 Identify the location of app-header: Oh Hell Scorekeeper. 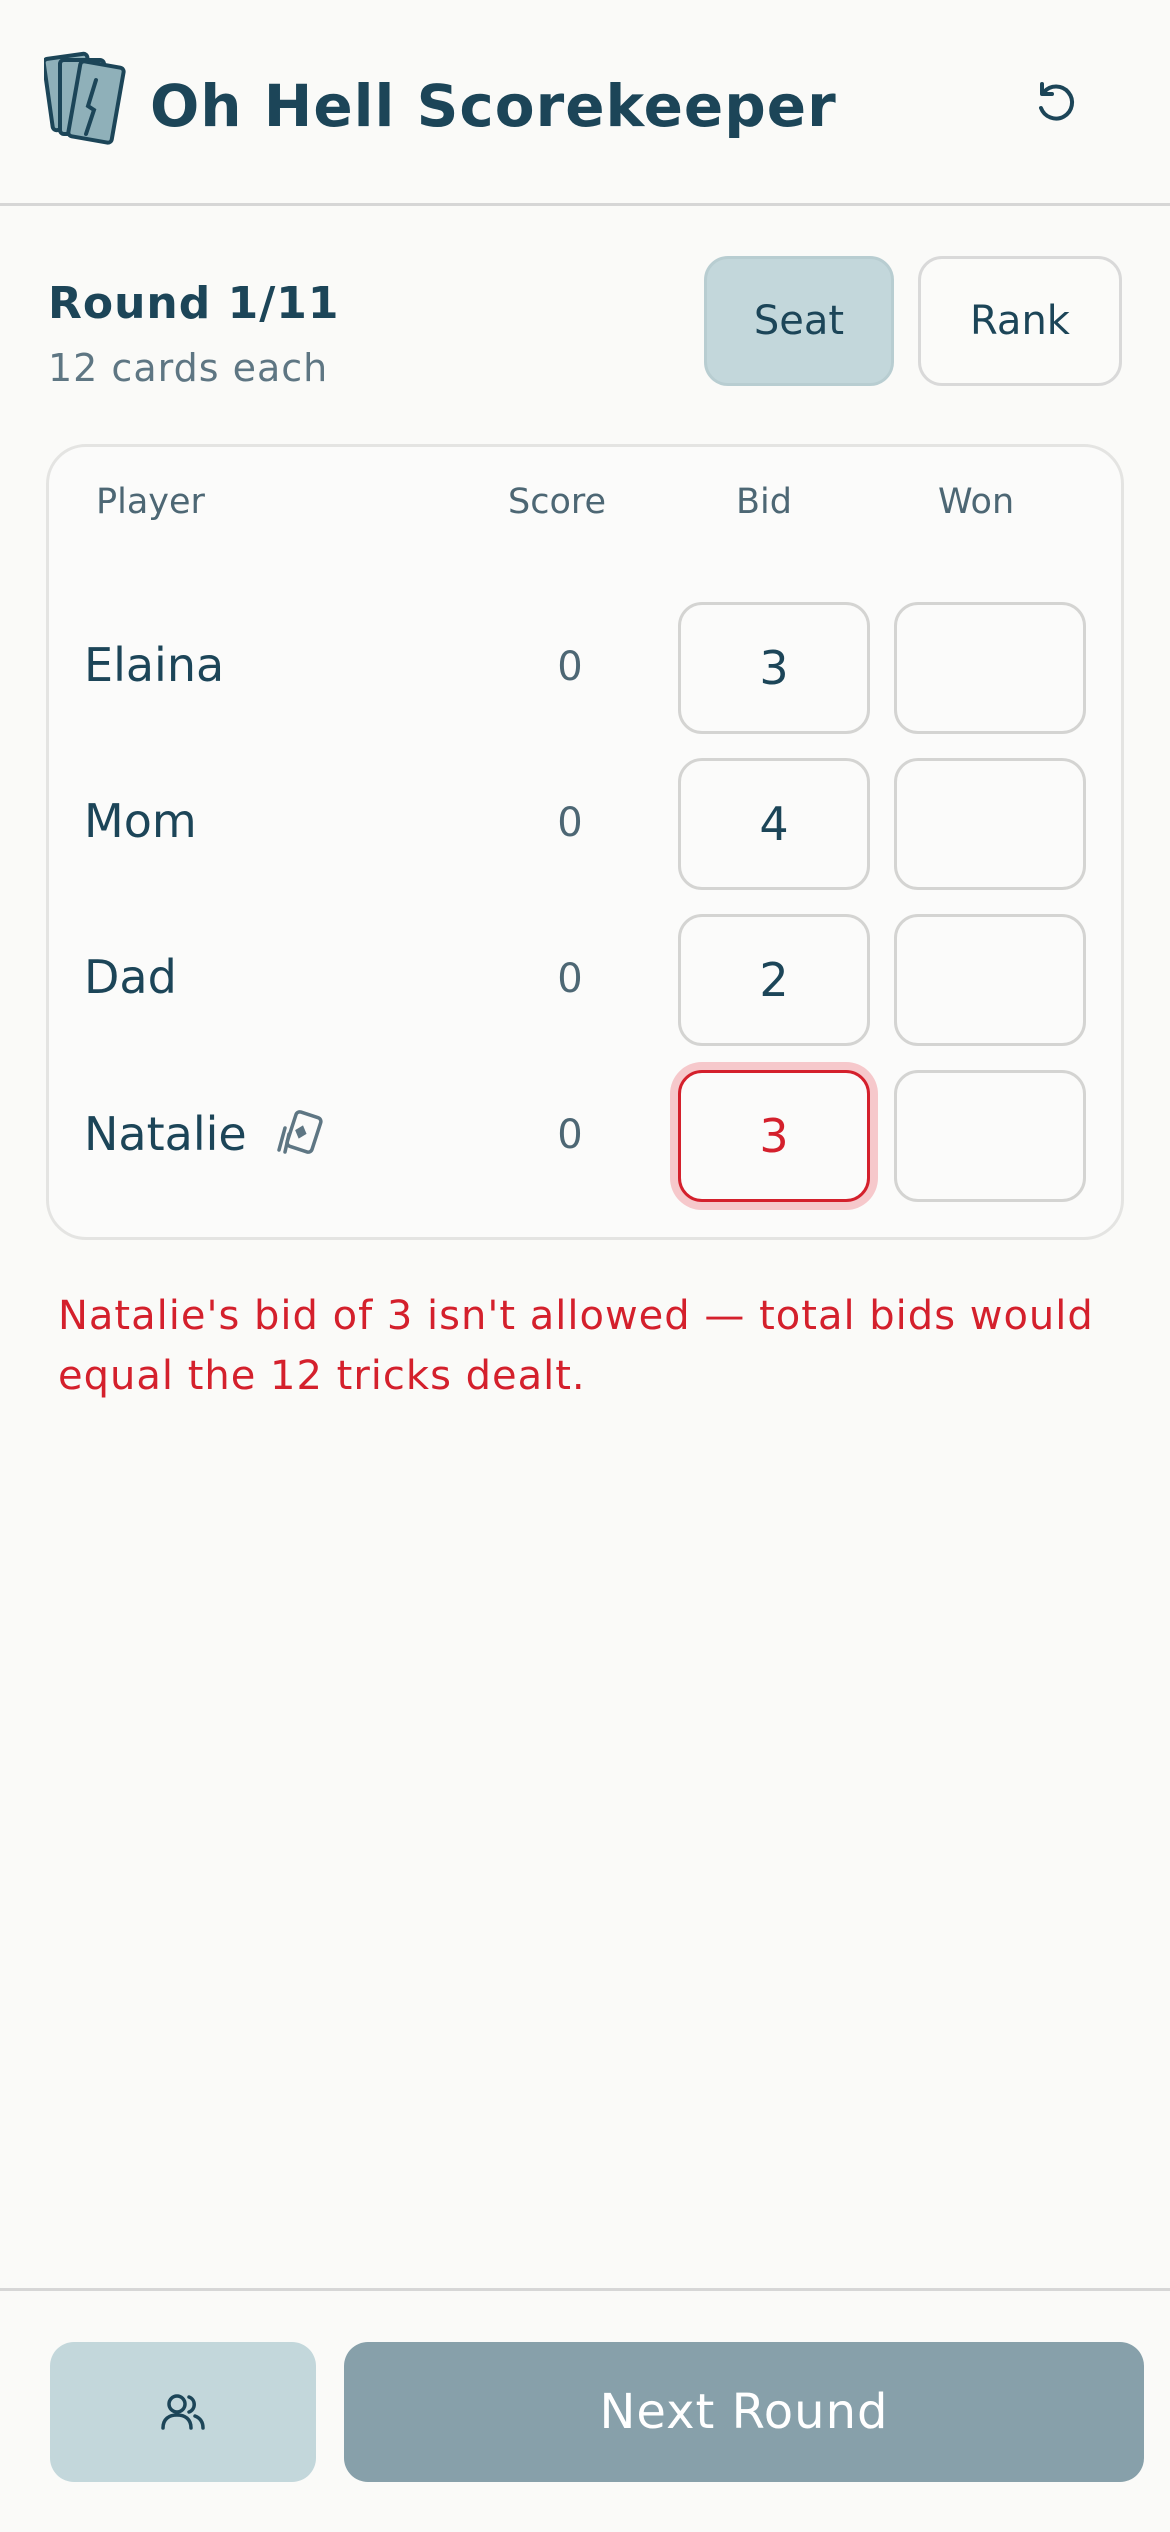
(585, 103).